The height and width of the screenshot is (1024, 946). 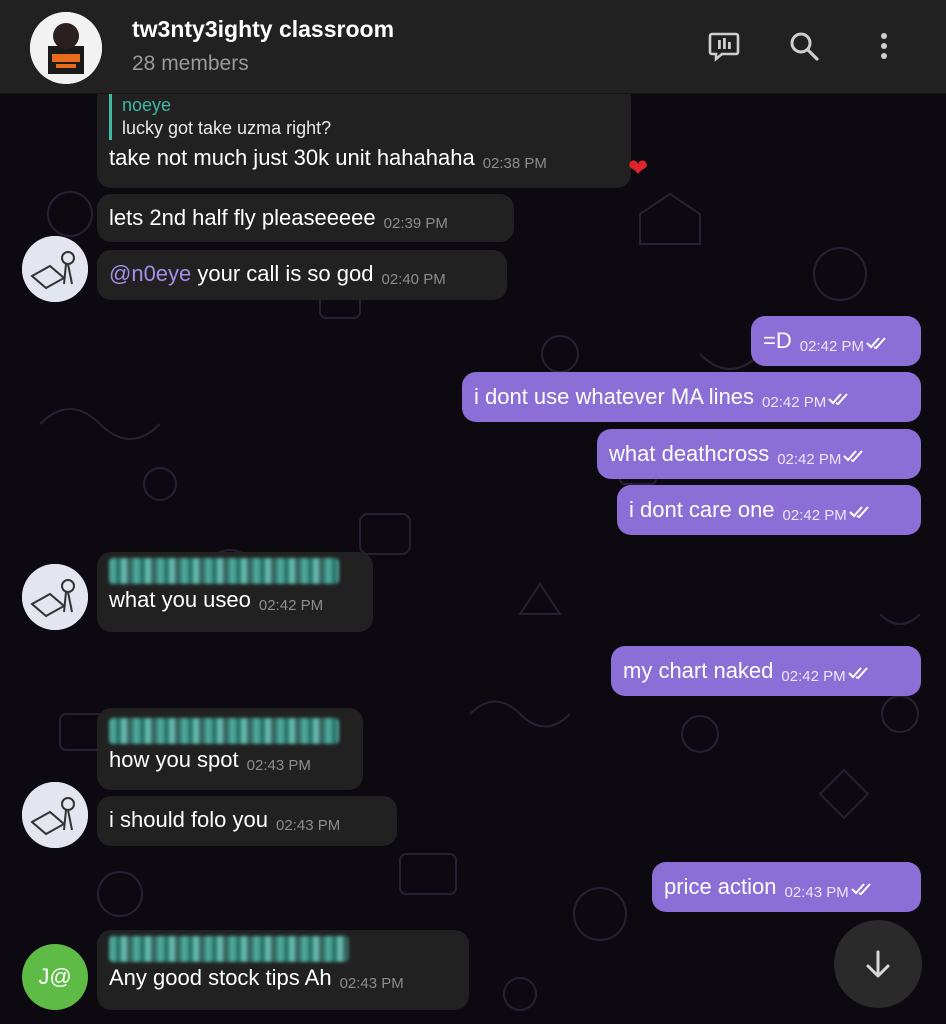 What do you see at coordinates (292, 157) in the screenshot?
I see `message-text: take not much just 30k unit hahahaha` at bounding box center [292, 157].